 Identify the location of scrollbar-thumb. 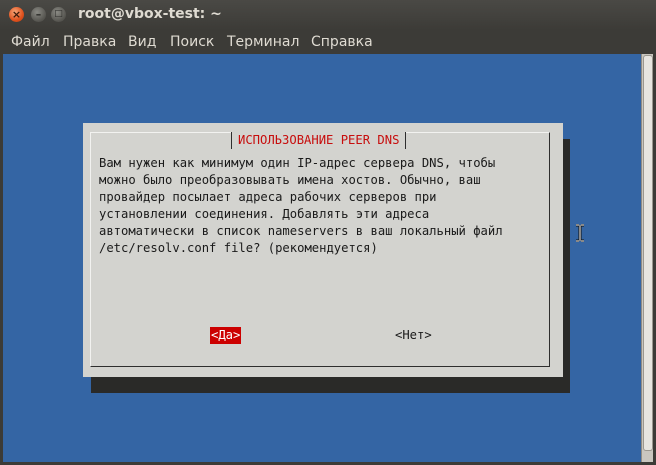
(648, 253).